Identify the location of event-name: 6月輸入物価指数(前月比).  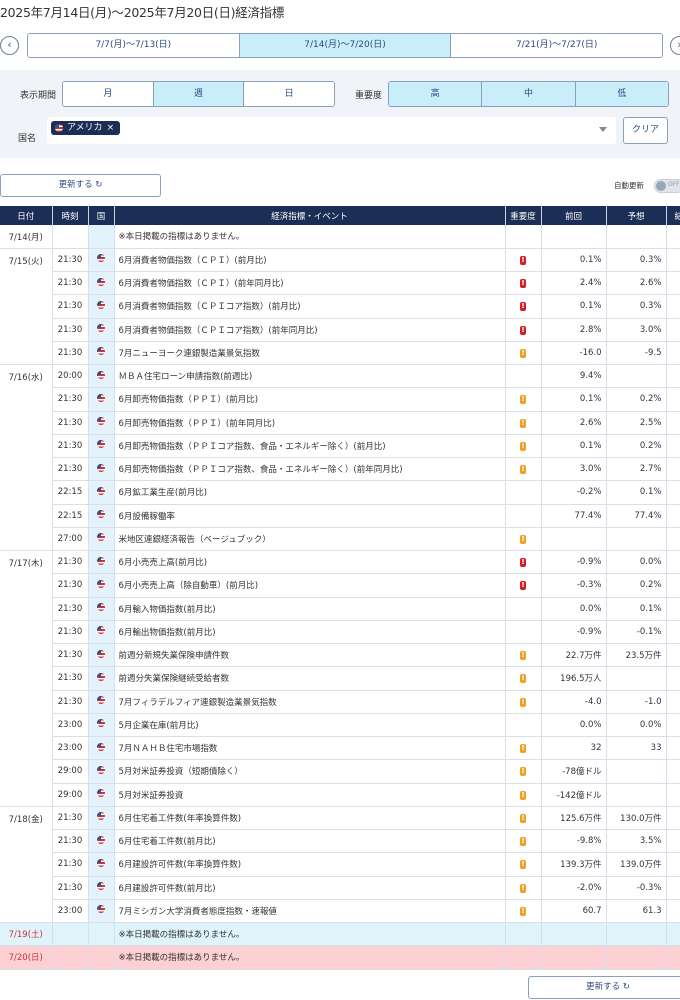
(310, 609).